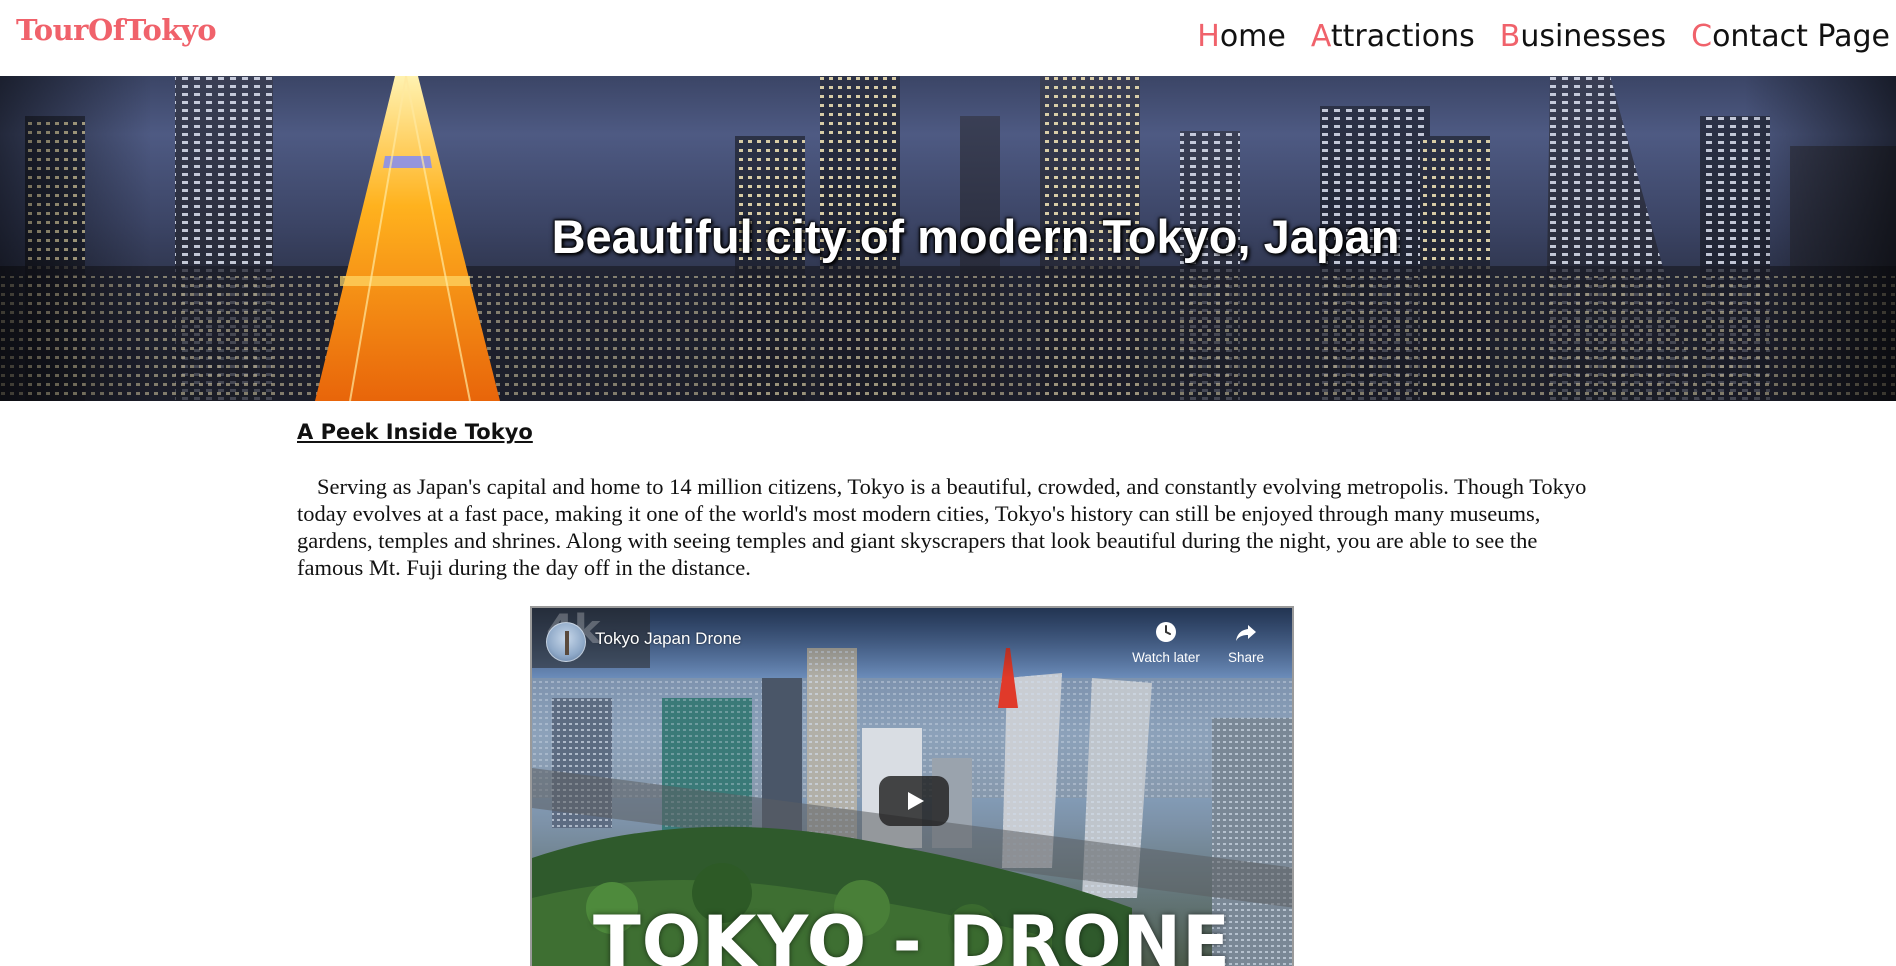  What do you see at coordinates (1583, 36) in the screenshot?
I see `nav-businesses: Businesses` at bounding box center [1583, 36].